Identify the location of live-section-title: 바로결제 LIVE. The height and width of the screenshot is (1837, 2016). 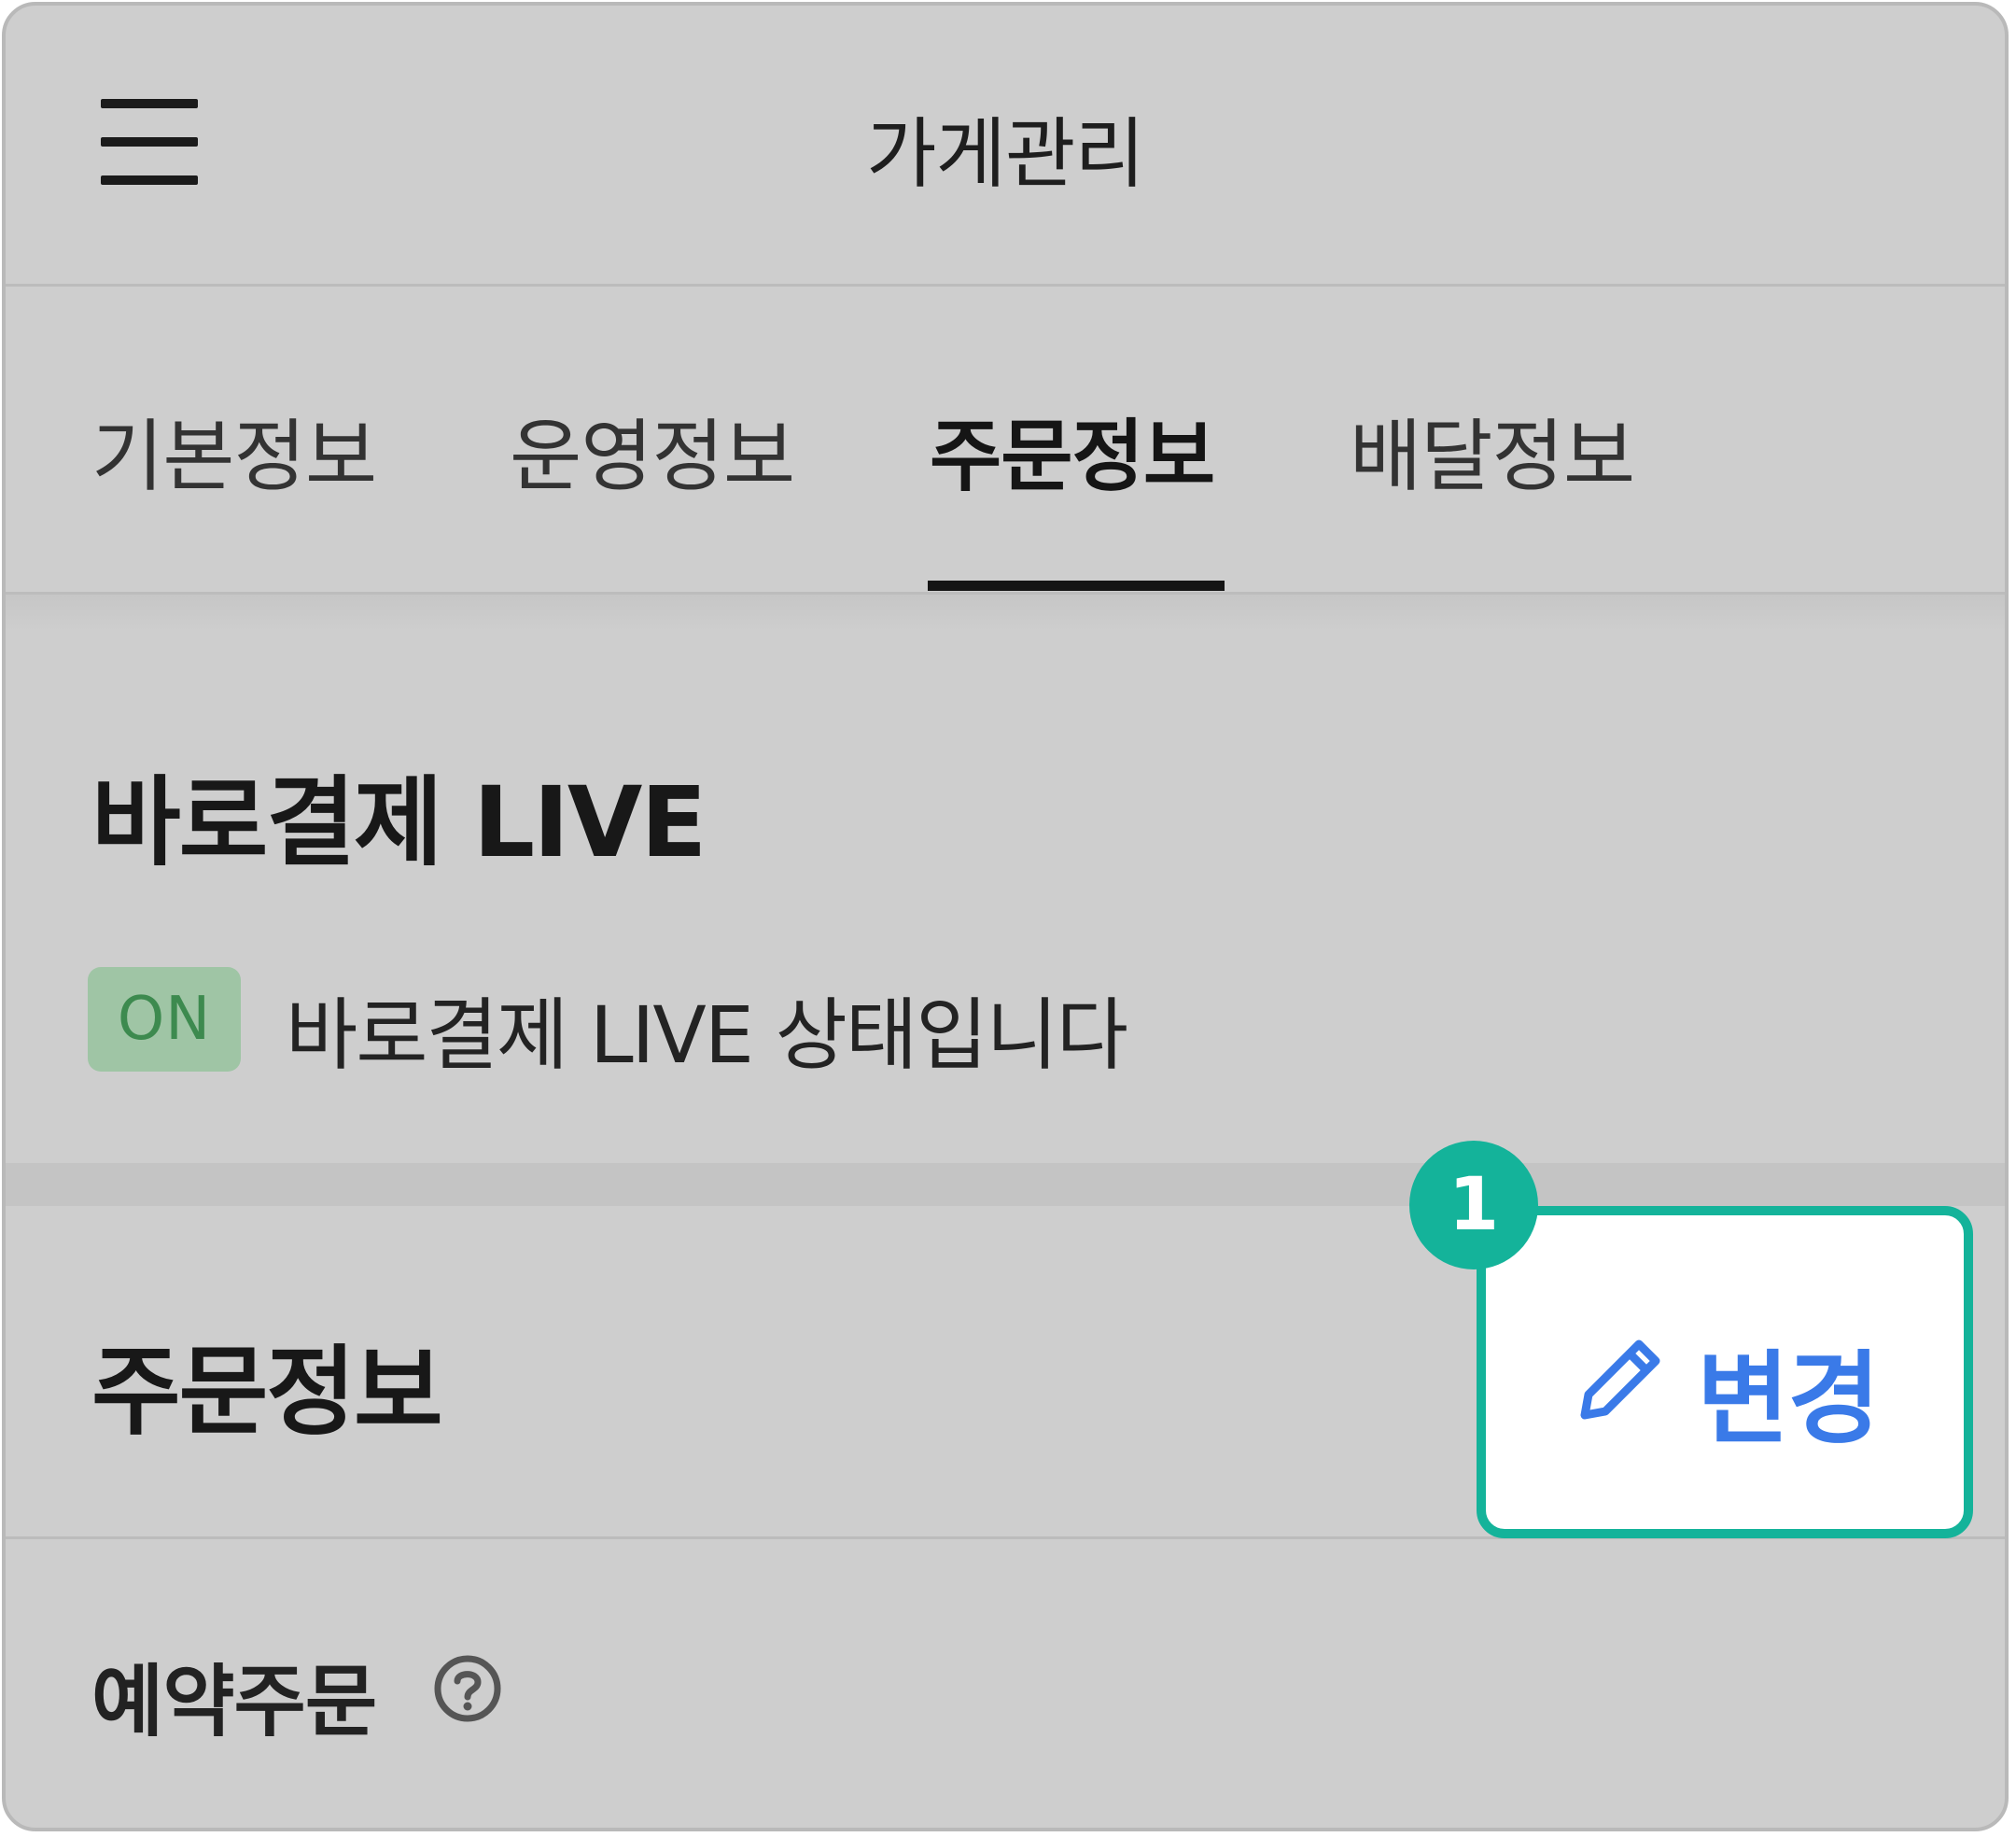
(399, 822).